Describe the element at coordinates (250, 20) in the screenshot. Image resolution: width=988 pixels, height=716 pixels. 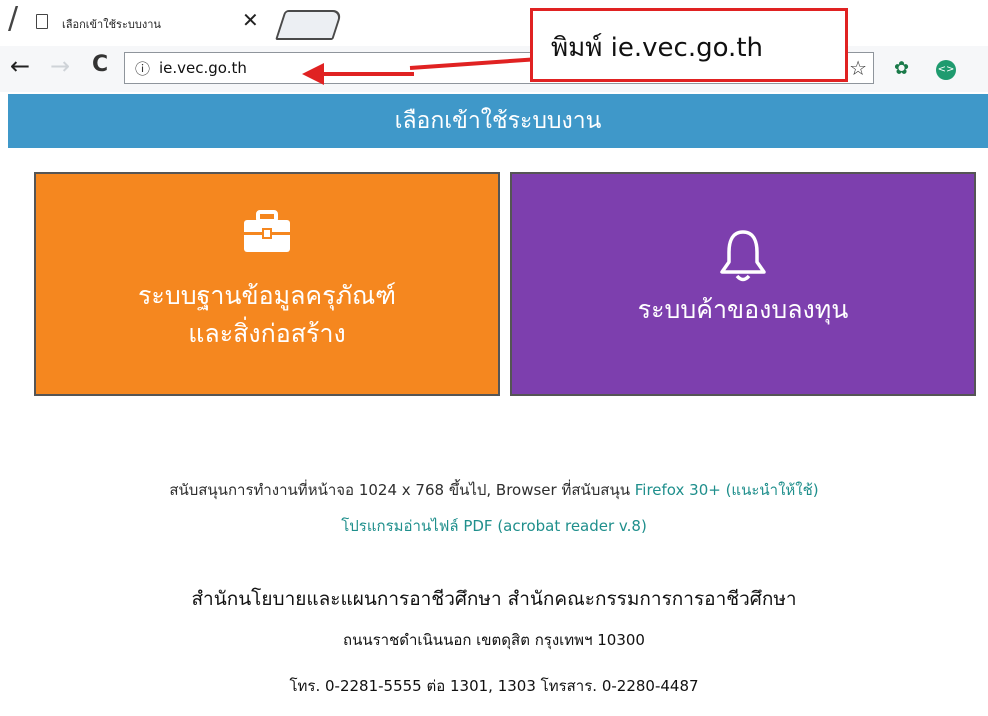
I see `close-tab-icon: ✕` at that location.